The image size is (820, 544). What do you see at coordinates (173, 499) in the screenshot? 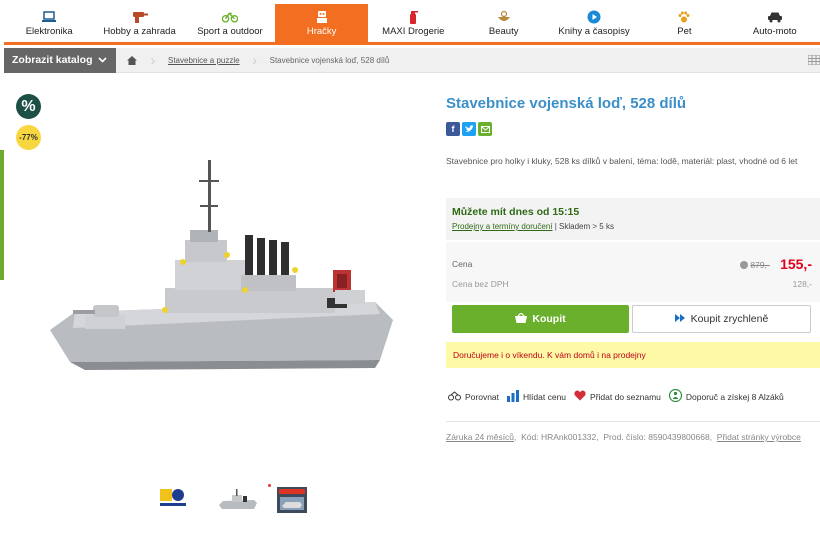
I see `thumbnail-brand-logo` at bounding box center [173, 499].